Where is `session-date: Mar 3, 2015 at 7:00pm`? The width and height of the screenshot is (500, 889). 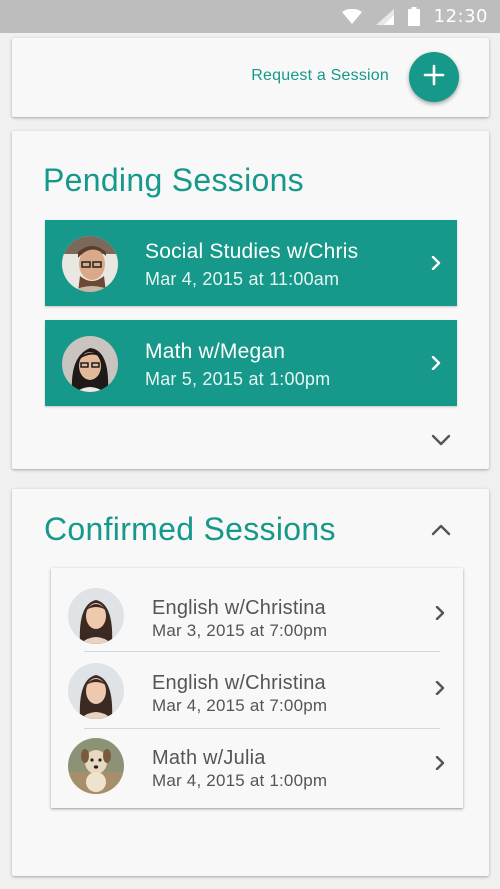 session-date: Mar 3, 2015 at 7:00pm is located at coordinates (240, 630).